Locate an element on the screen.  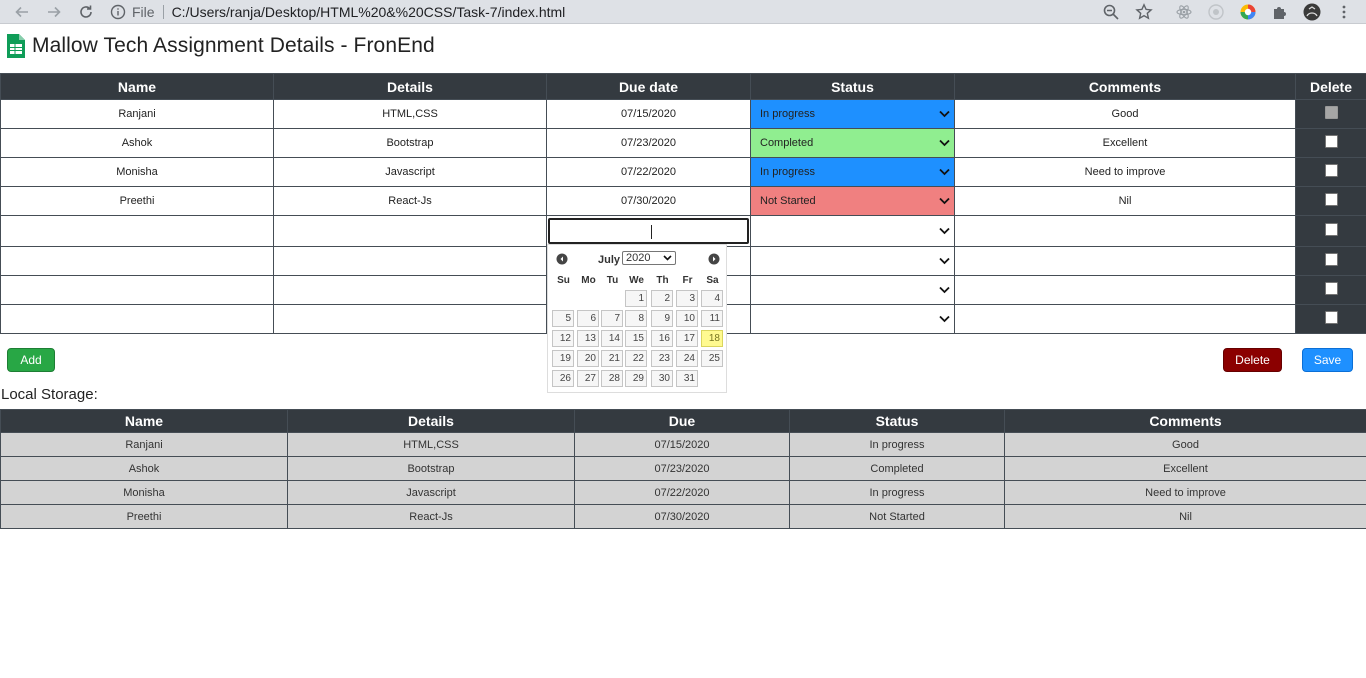
react-extension-icon is located at coordinates (1184, 12).